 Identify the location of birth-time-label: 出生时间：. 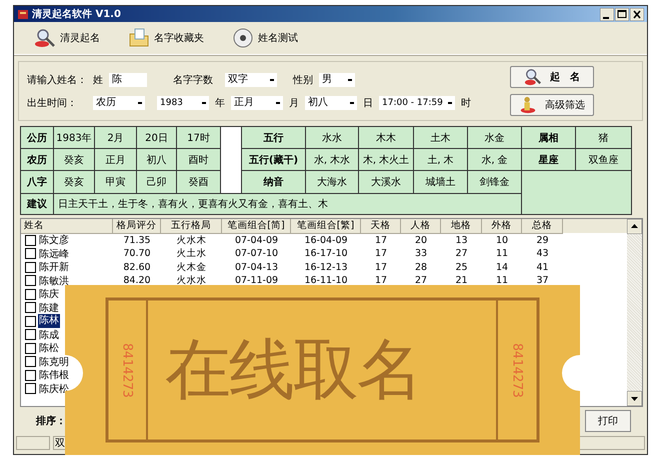
(52, 103).